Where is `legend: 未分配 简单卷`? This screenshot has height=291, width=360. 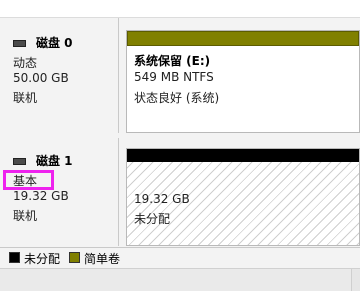 legend: 未分配 简单卷 is located at coordinates (180, 257).